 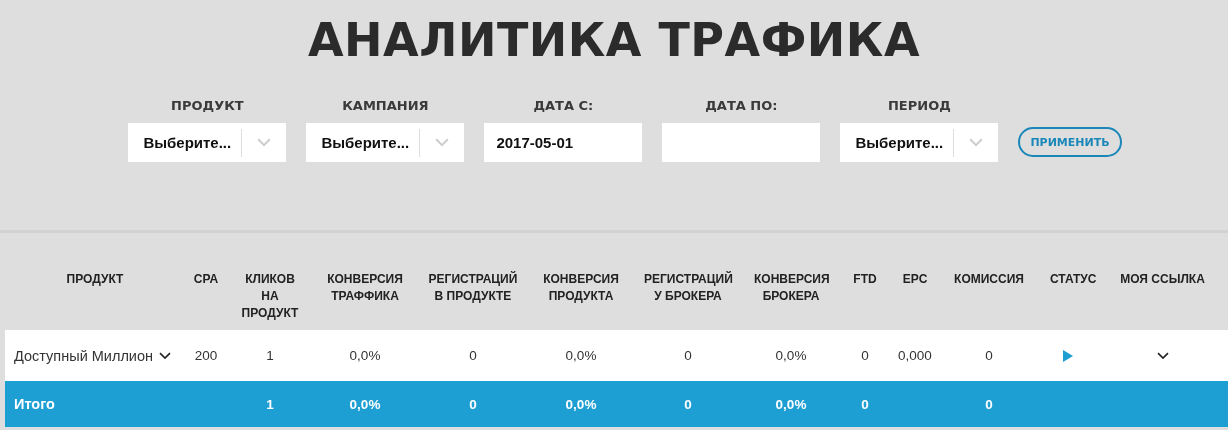 I want to click on column-header: МОЯ ССЫЛКА, so click(x=1162, y=279).